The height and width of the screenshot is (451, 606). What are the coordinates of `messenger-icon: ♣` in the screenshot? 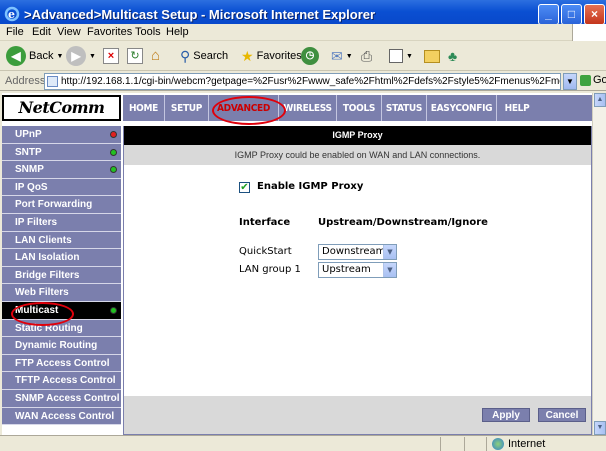 It's located at (453, 56).